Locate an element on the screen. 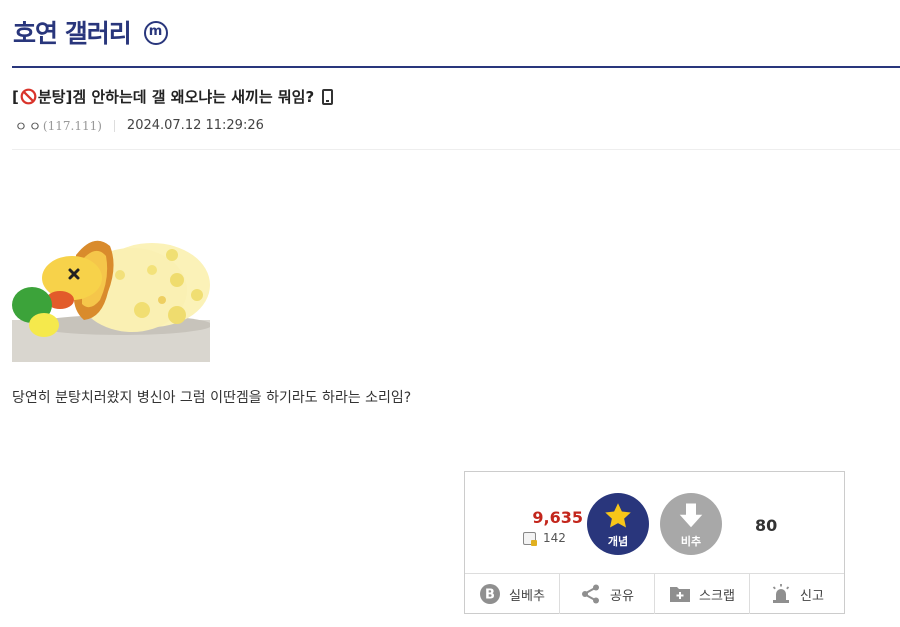 Image resolution: width=900 pixels, height=627 pixels. post-meta: ㅇㅇ (117.111) 2024.07.12 11:29:26 is located at coordinates (139, 125).